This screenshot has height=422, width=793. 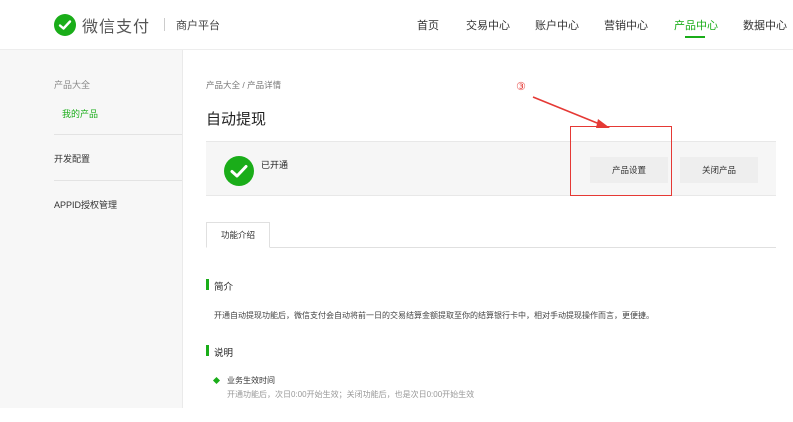 What do you see at coordinates (695, 37) in the screenshot?
I see `nav-active-indicator` at bounding box center [695, 37].